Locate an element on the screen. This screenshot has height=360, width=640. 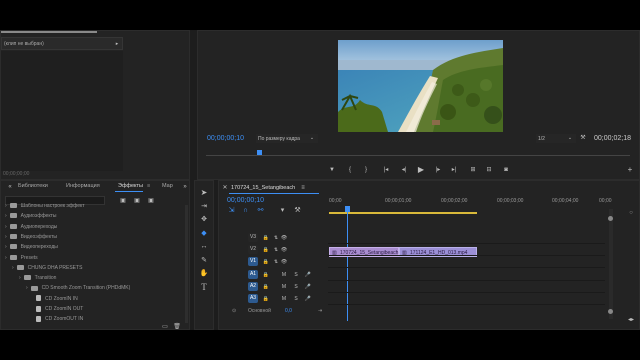
list-item: CD ZoomIN IN is located at coordinates (92, 299).